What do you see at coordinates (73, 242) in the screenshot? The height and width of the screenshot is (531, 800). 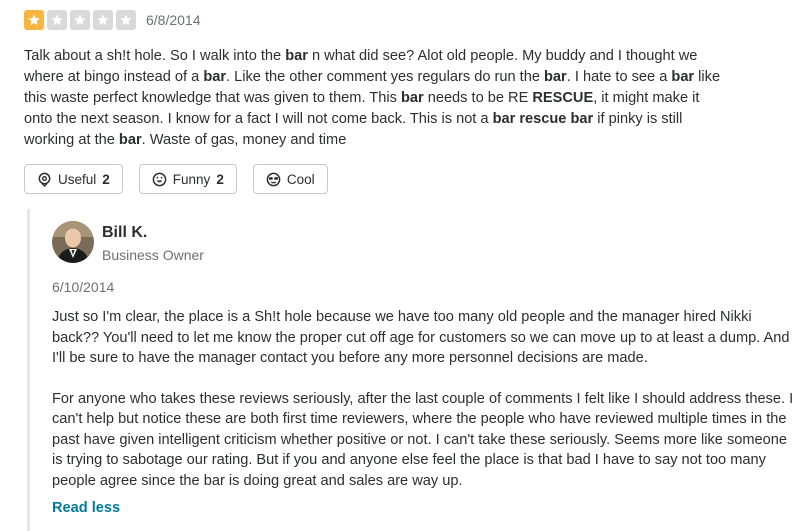 I see `avatar` at bounding box center [73, 242].